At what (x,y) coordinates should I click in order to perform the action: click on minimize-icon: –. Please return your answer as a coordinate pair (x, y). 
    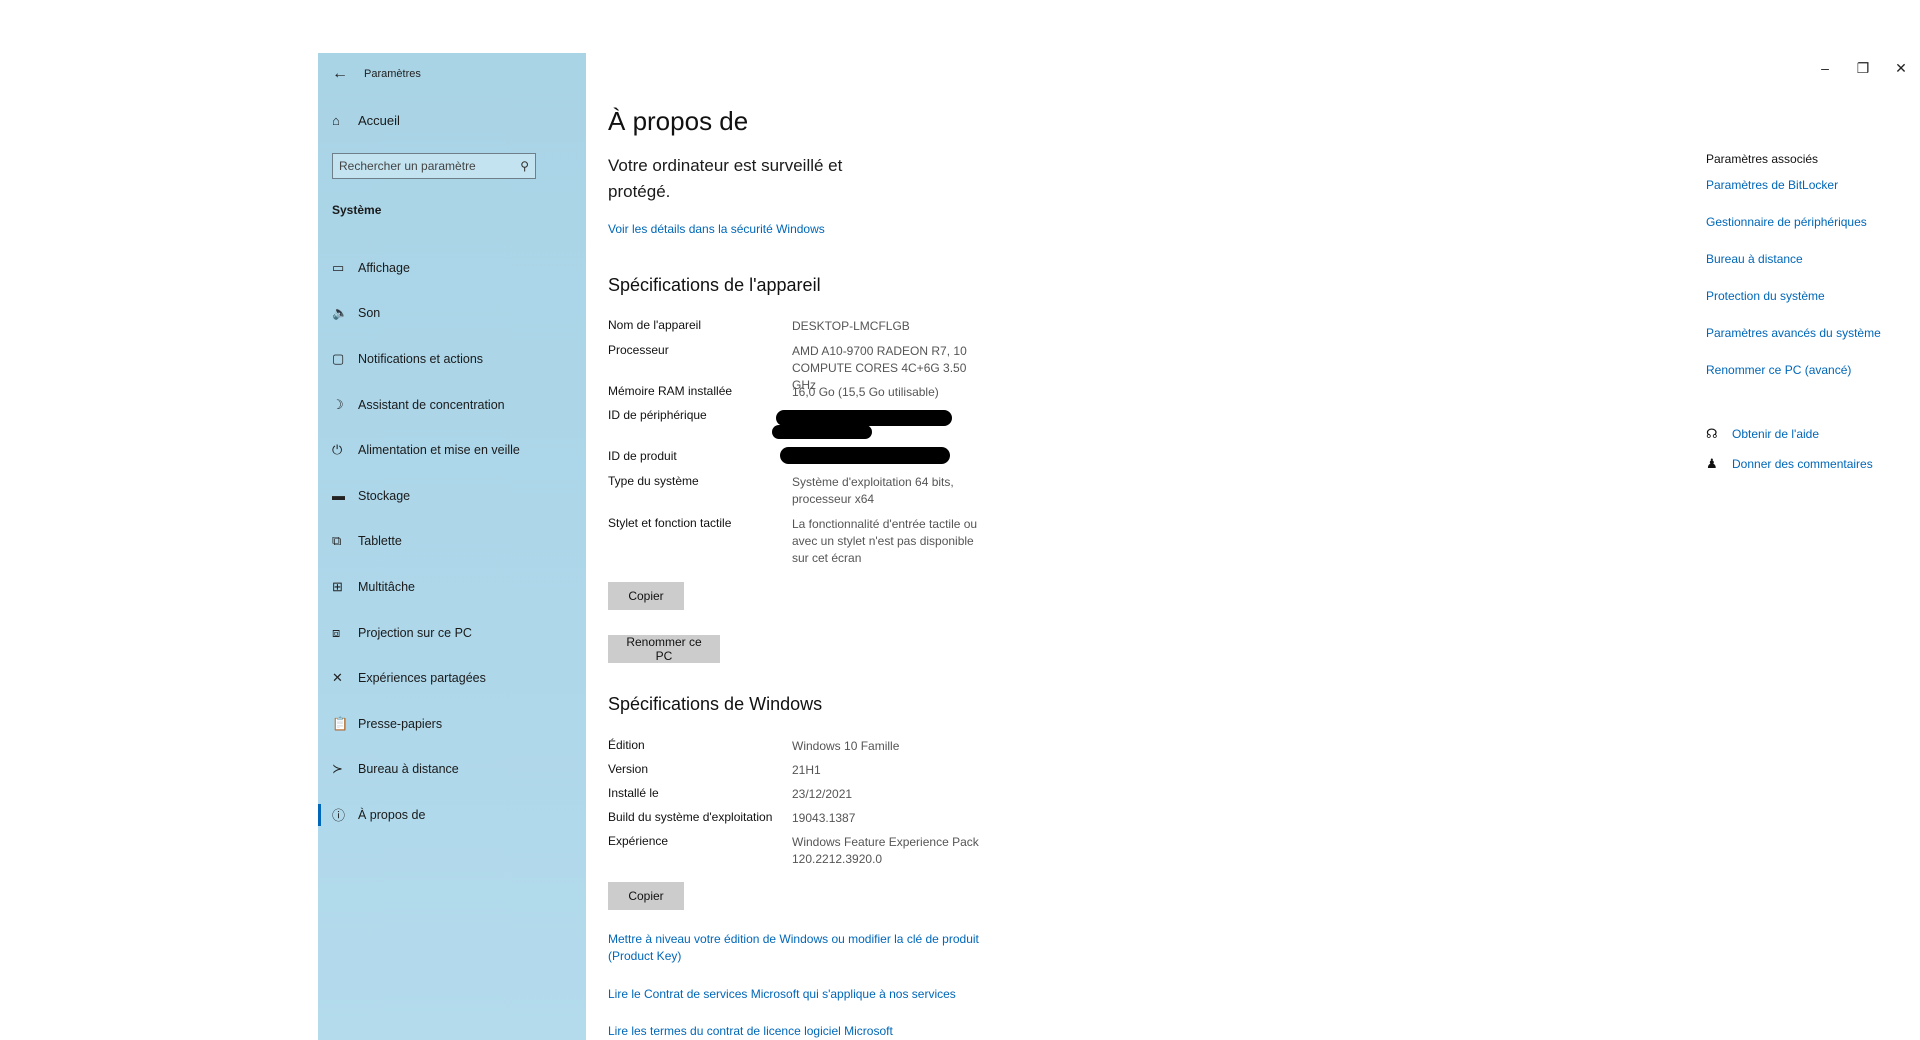
    Looking at the image, I should click on (1825, 68).